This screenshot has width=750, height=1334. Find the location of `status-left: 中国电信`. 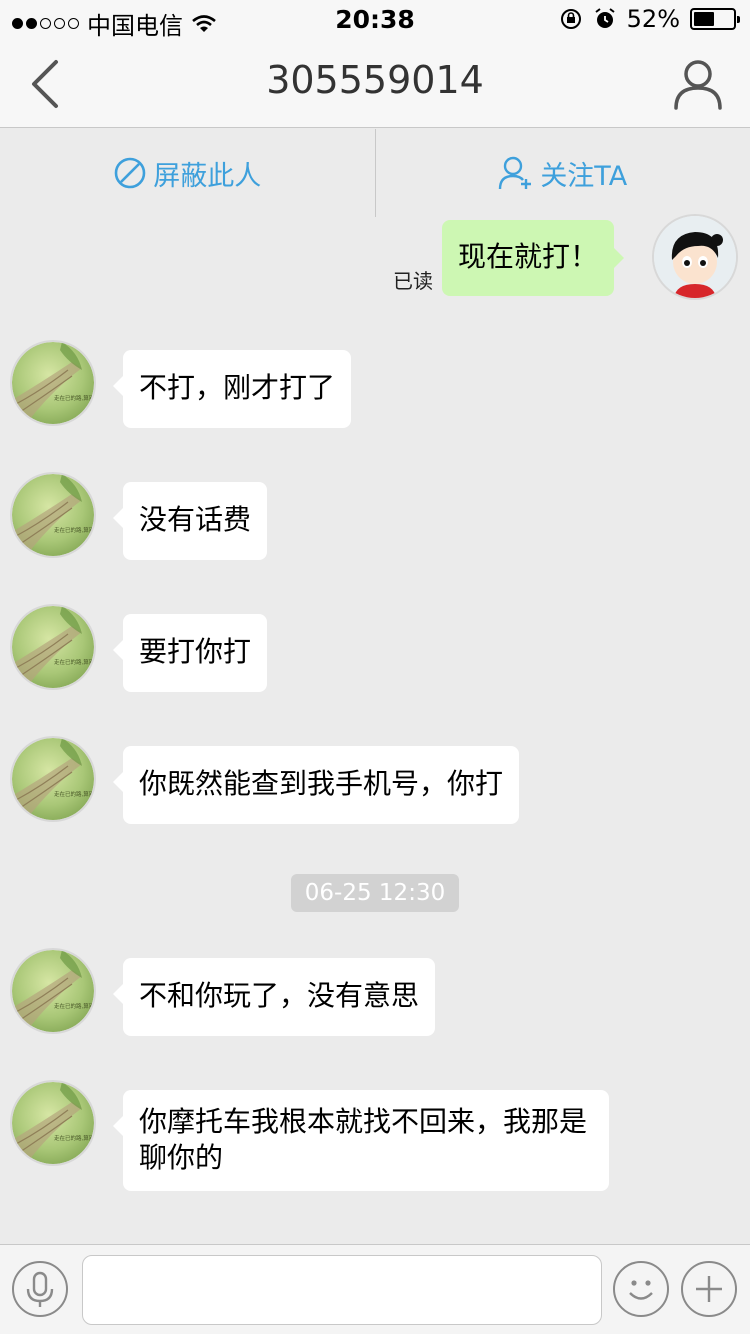

status-left: 中国电信 is located at coordinates (114, 23).